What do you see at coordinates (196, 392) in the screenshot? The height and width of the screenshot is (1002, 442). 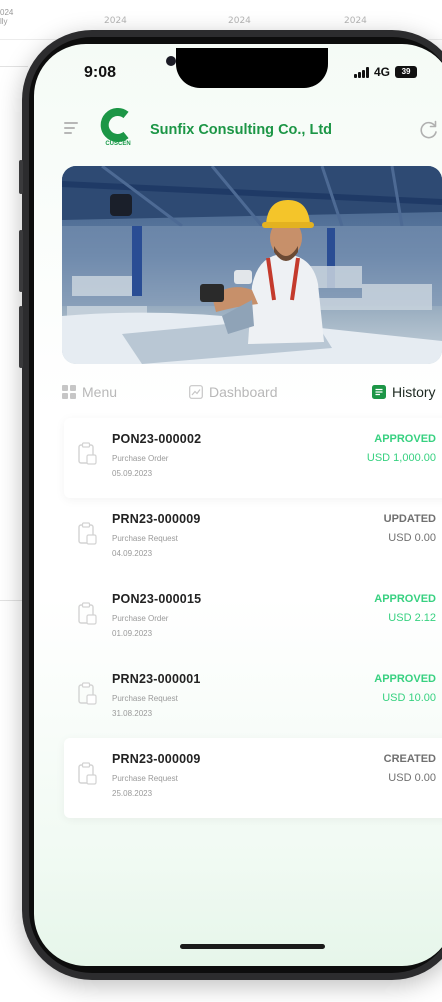 I see `dashboard-icon` at bounding box center [196, 392].